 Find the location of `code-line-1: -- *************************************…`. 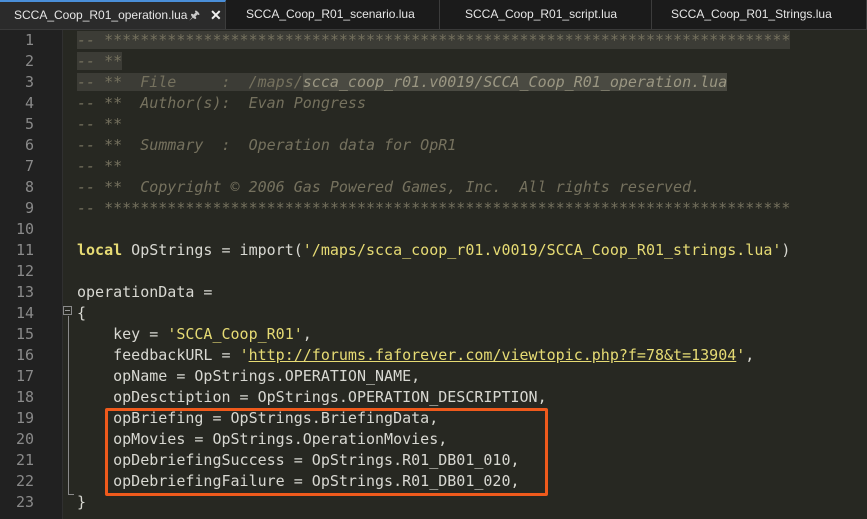

code-line-1: -- *************************************… is located at coordinates (434, 40).